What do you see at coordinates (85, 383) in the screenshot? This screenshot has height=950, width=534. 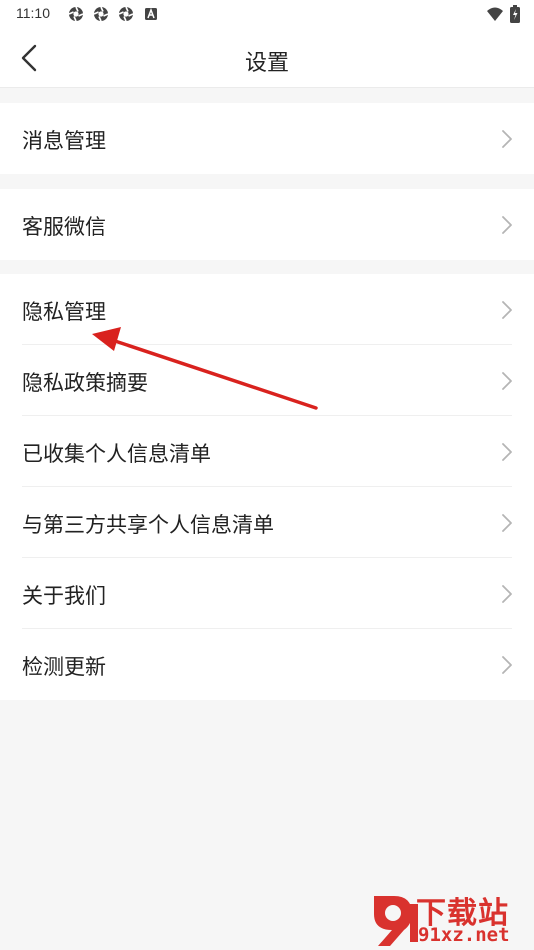 I see `settings-item-label: 隐私政策摘要` at bounding box center [85, 383].